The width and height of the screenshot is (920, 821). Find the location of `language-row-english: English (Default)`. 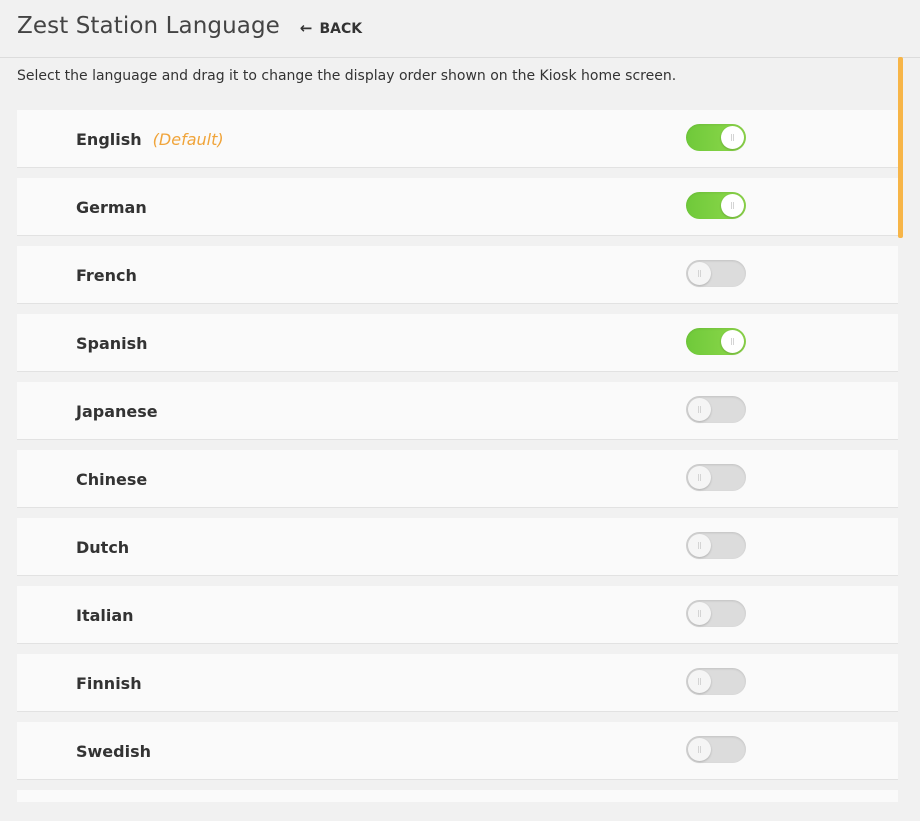

language-row-english: English (Default) is located at coordinates (457, 139).